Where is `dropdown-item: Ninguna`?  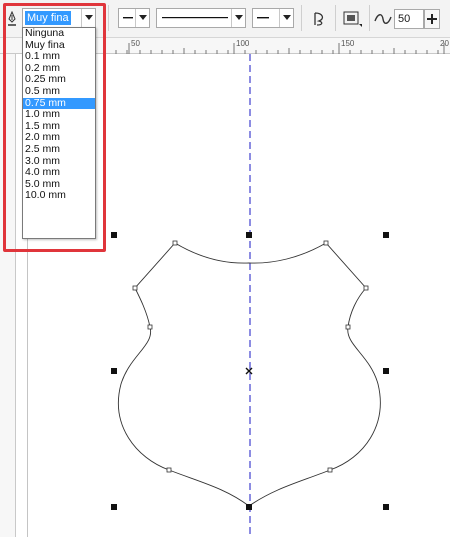 dropdown-item: Ninguna is located at coordinates (59, 33).